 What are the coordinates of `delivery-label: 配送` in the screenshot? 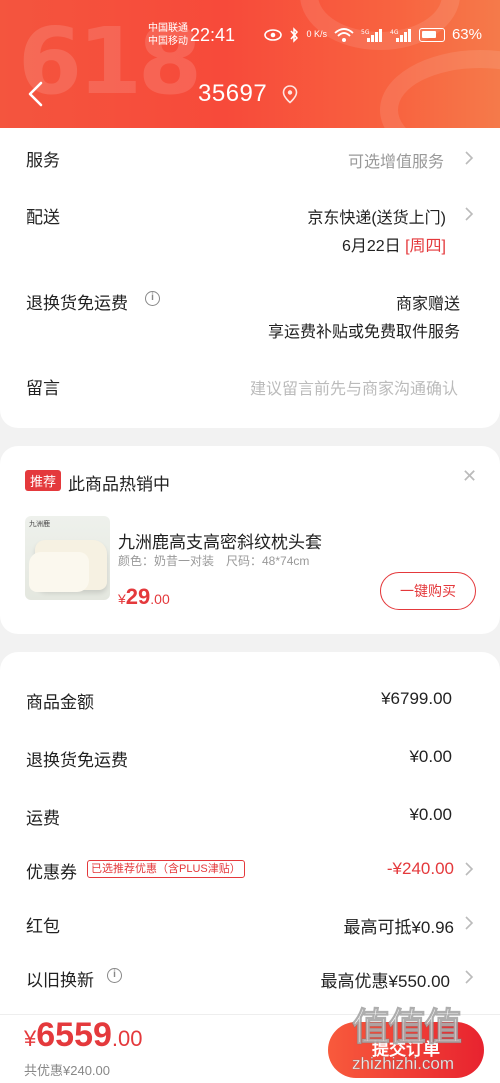 It's located at (43, 217).